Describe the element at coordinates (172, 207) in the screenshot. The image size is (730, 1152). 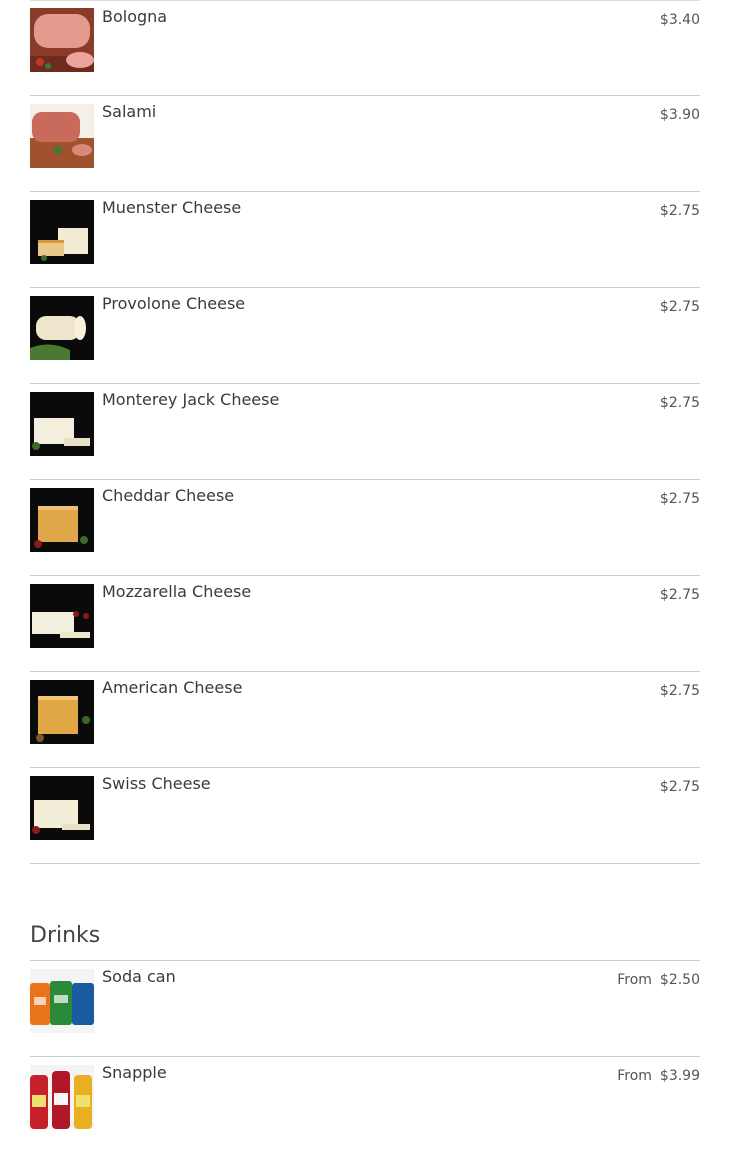
I see `item-name: Muenster Cheese` at that location.